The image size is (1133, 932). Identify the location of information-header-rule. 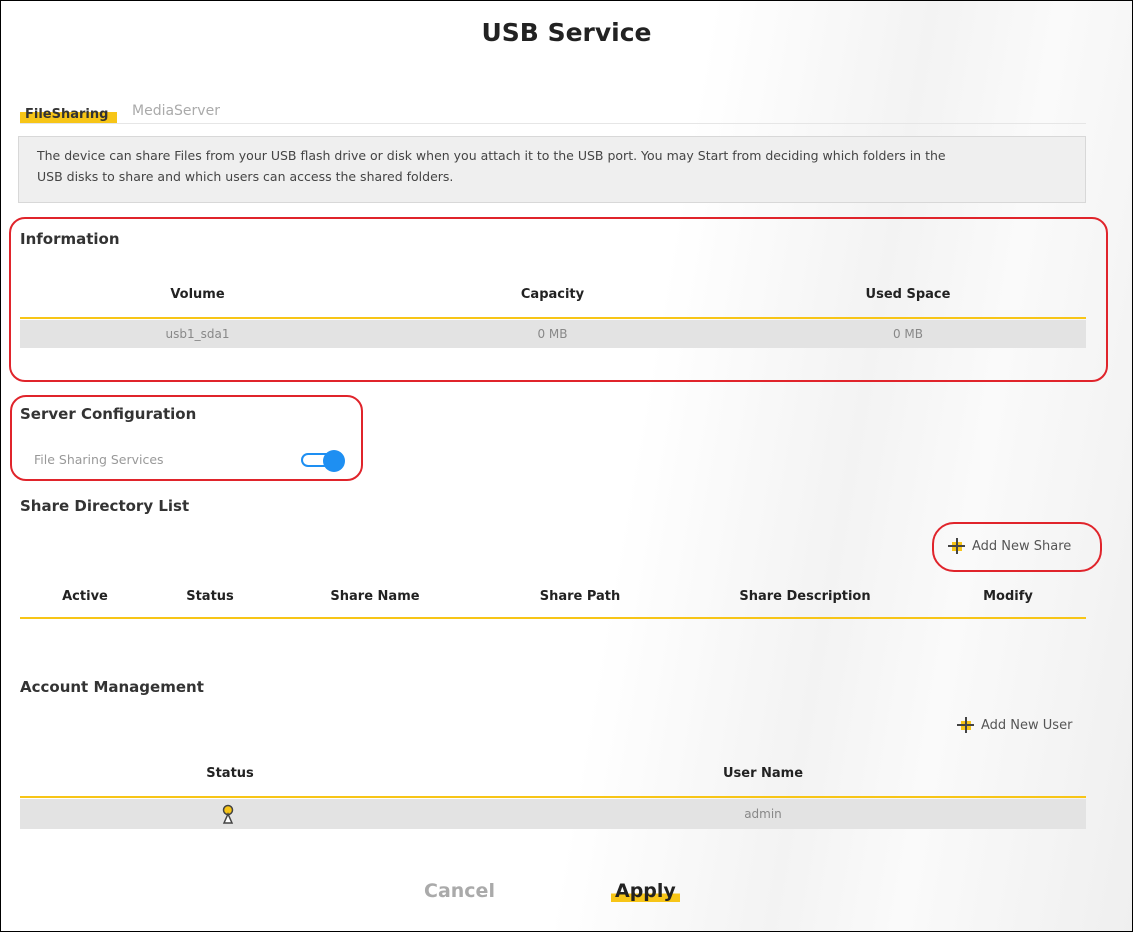
(553, 318).